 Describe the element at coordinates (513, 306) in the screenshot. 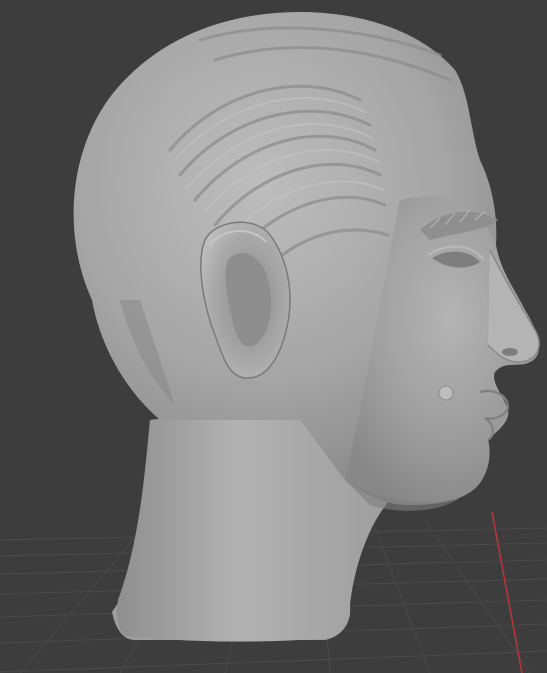

I see `nose` at that location.